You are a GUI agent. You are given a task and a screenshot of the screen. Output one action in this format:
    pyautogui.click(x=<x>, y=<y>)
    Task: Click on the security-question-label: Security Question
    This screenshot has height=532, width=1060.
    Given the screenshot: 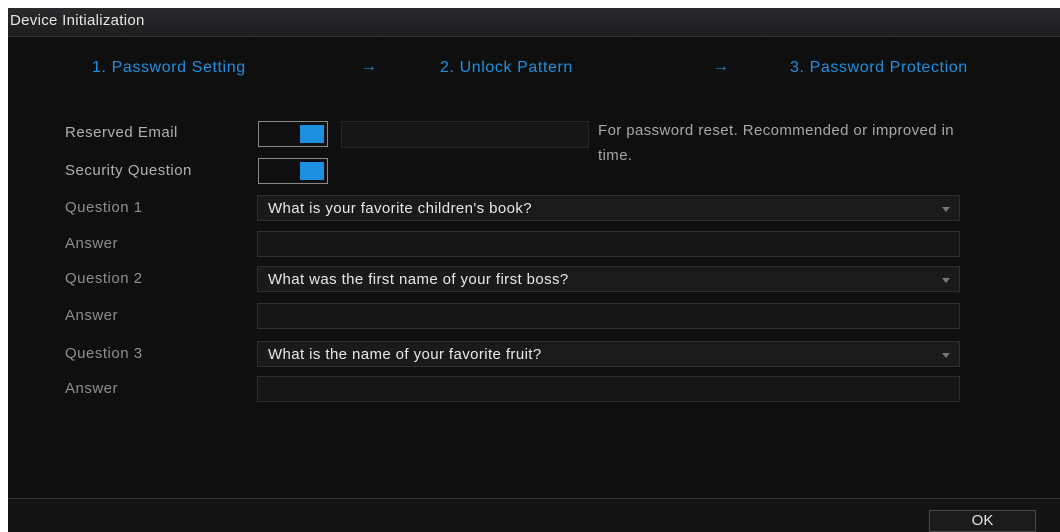 What is the action you would take?
    pyautogui.click(x=128, y=170)
    